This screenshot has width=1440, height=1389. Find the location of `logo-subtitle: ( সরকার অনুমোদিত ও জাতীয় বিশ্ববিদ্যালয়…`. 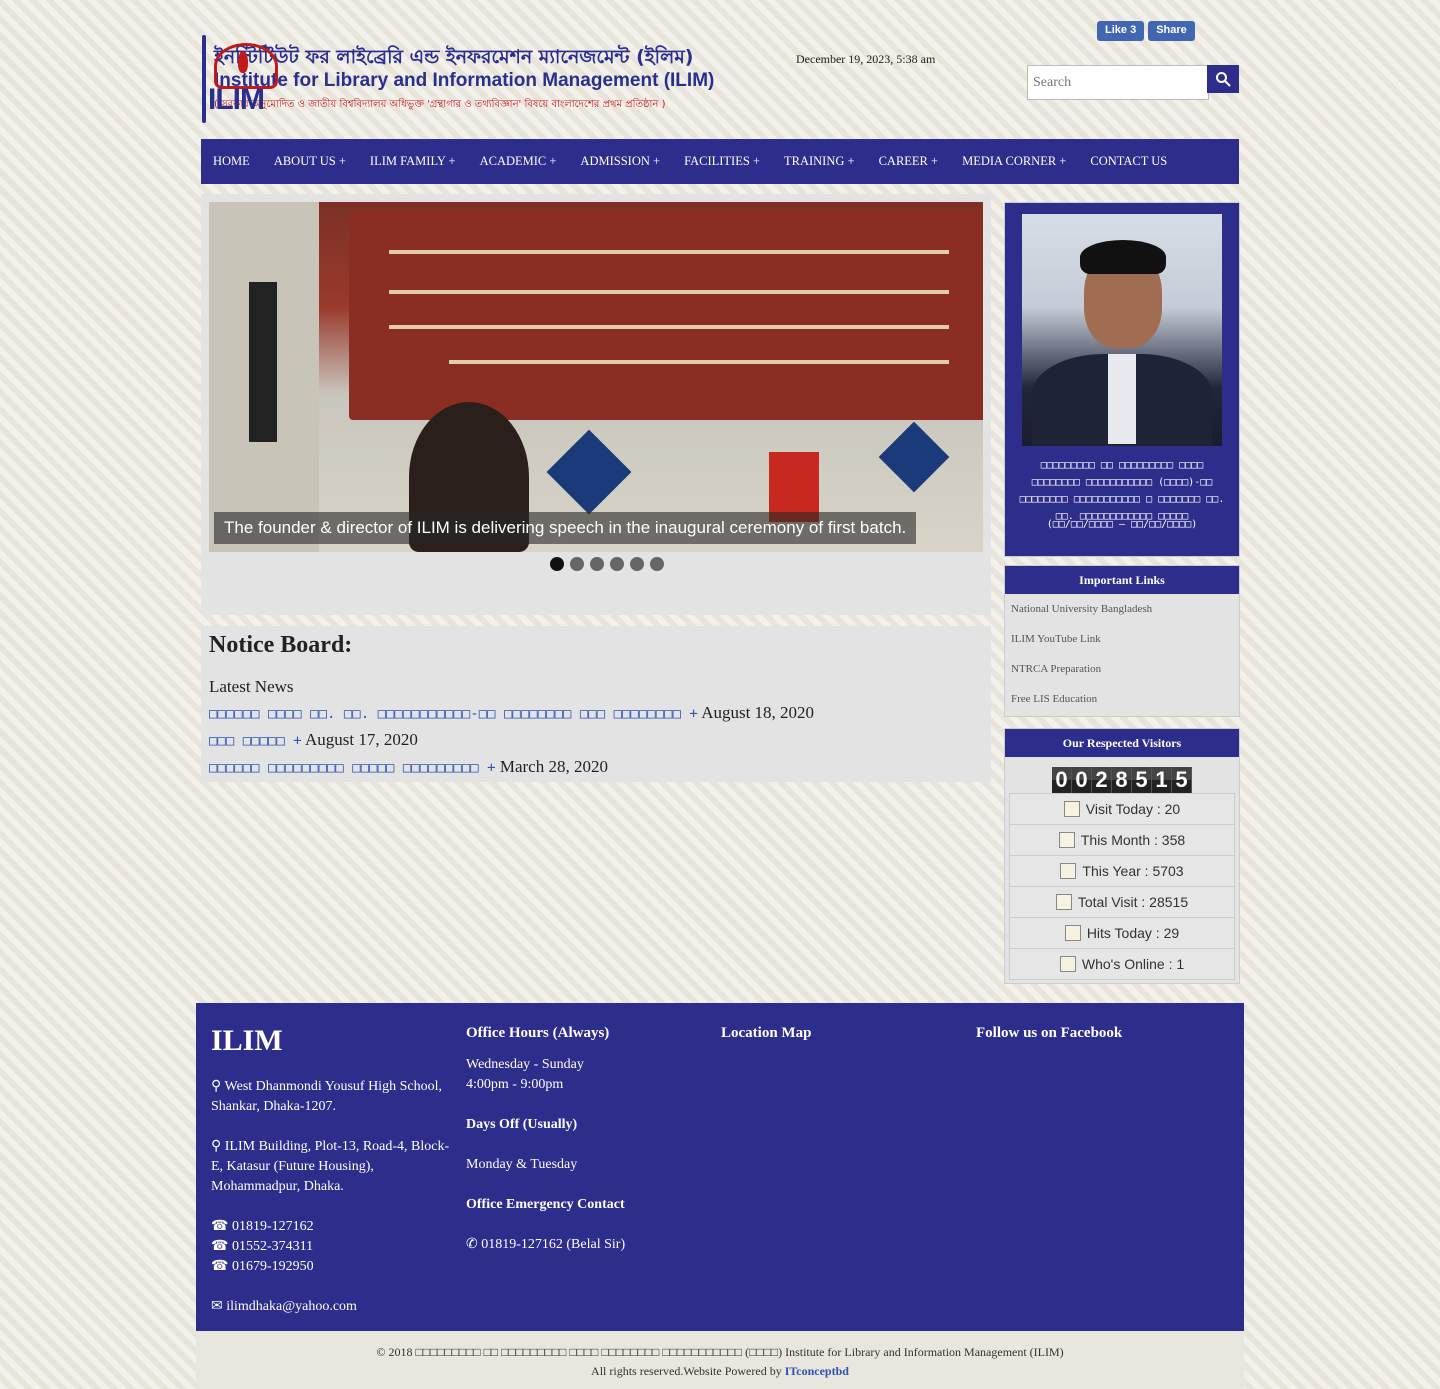

logo-subtitle: ( সরকার অনুমোদিত ও জাতীয় বিশ্ববিদ্যালয়… is located at coordinates (440, 104).